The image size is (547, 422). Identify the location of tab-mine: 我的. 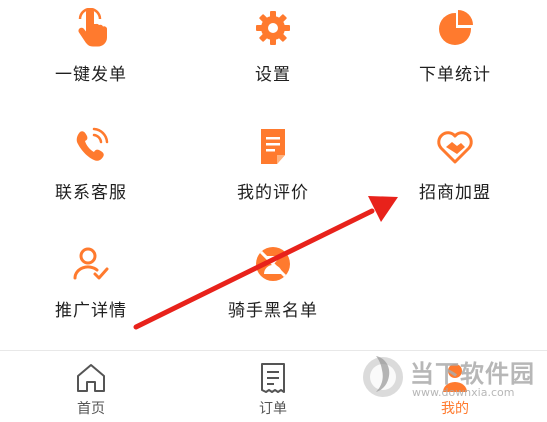
(455, 386).